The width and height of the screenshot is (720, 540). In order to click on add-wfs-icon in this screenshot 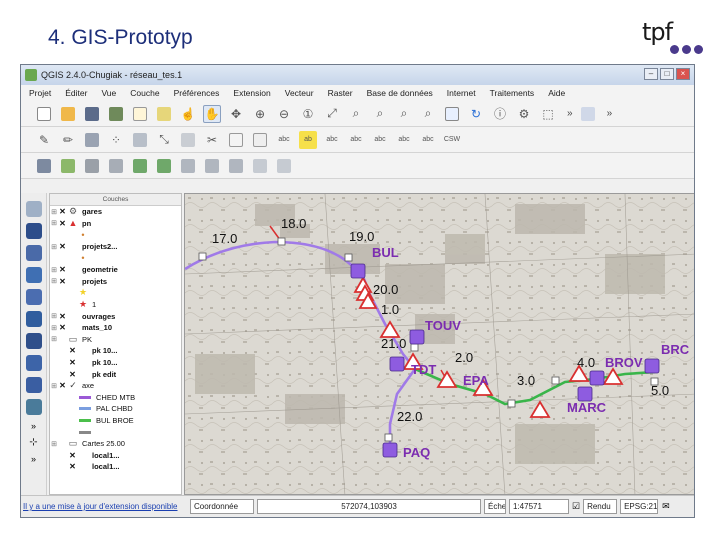, I will do `click(236, 166)`.